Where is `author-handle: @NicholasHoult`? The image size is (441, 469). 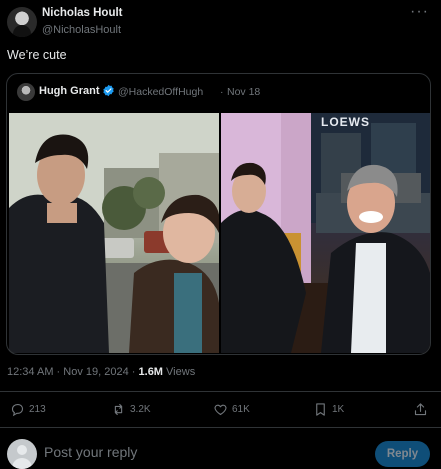
author-handle: @NicholasHoult is located at coordinates (81, 30).